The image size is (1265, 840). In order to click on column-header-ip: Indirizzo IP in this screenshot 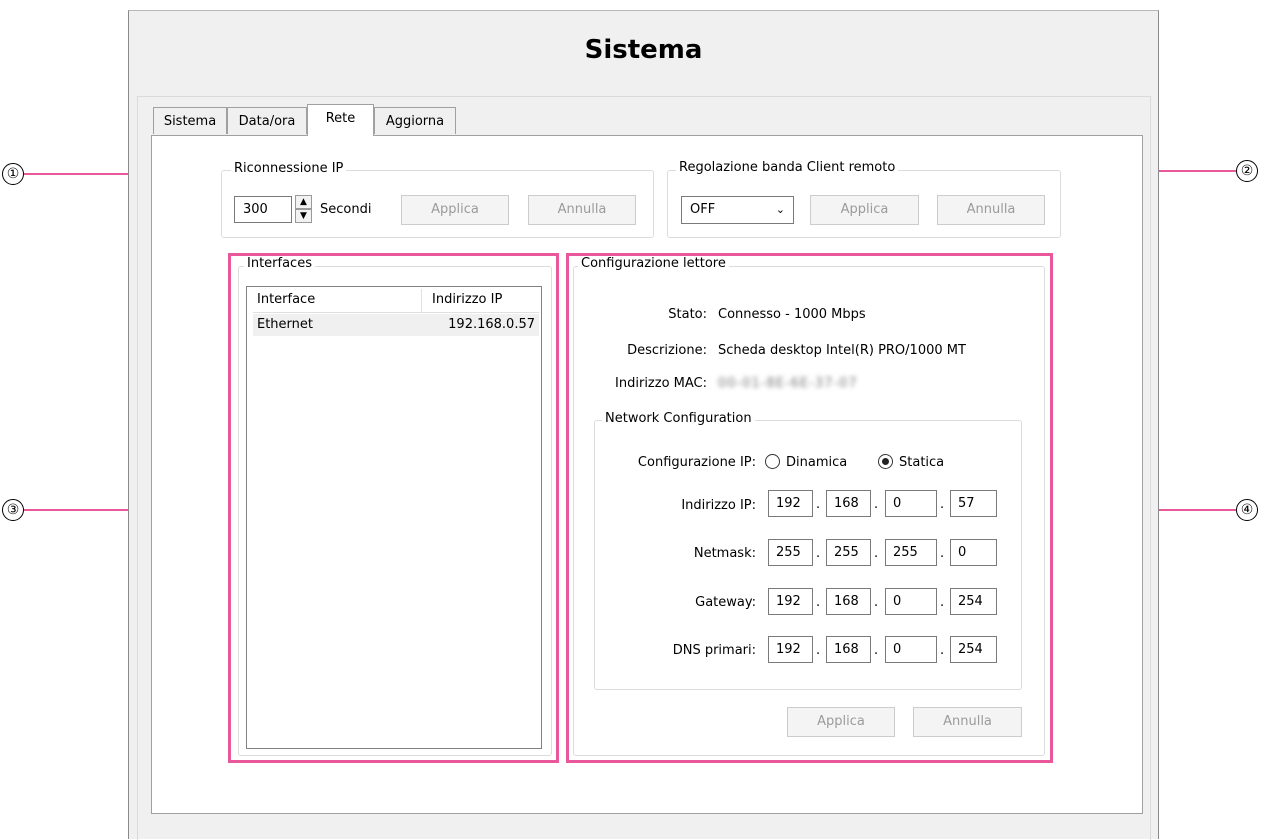, I will do `click(467, 299)`.